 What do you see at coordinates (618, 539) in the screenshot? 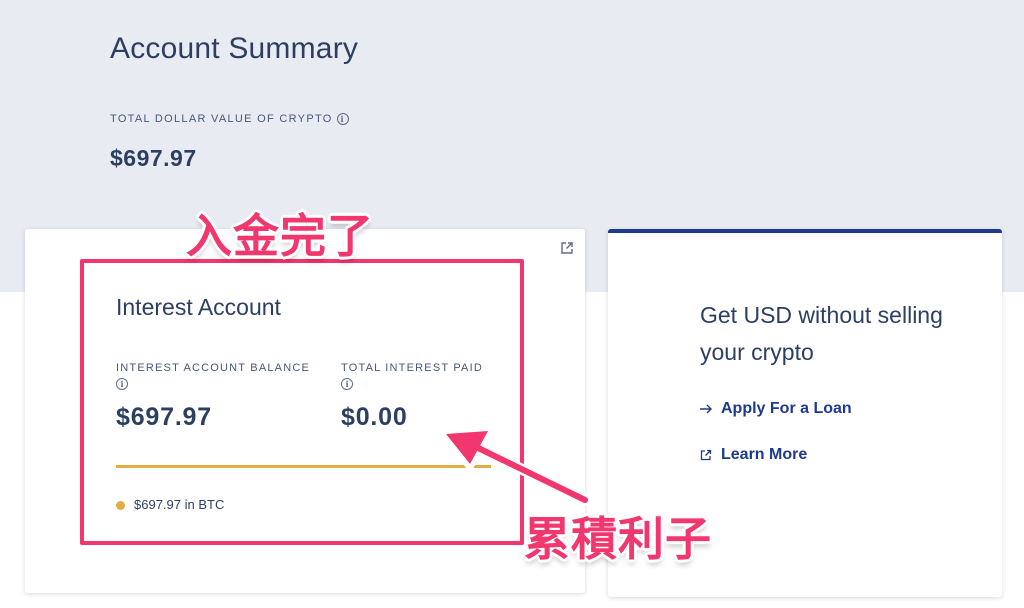
I see `annotation-accrued-interest: 累積利子` at bounding box center [618, 539].